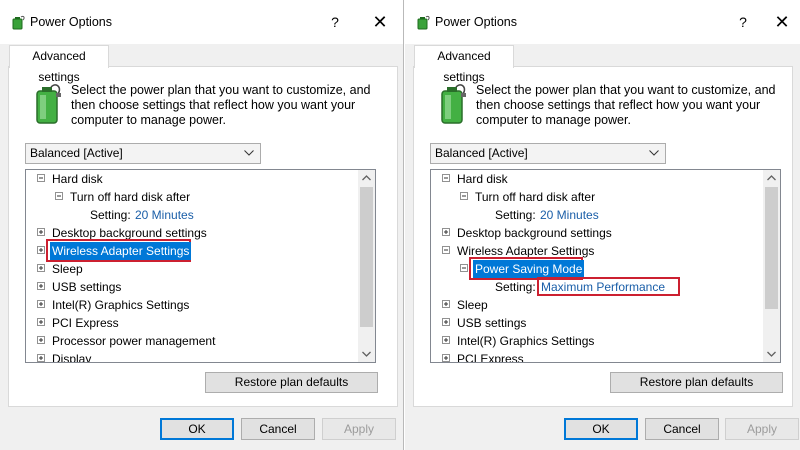 The image size is (800, 450). Describe the element at coordinates (529, 269) in the screenshot. I see `tree-item-label: Power Saving Mode` at that location.